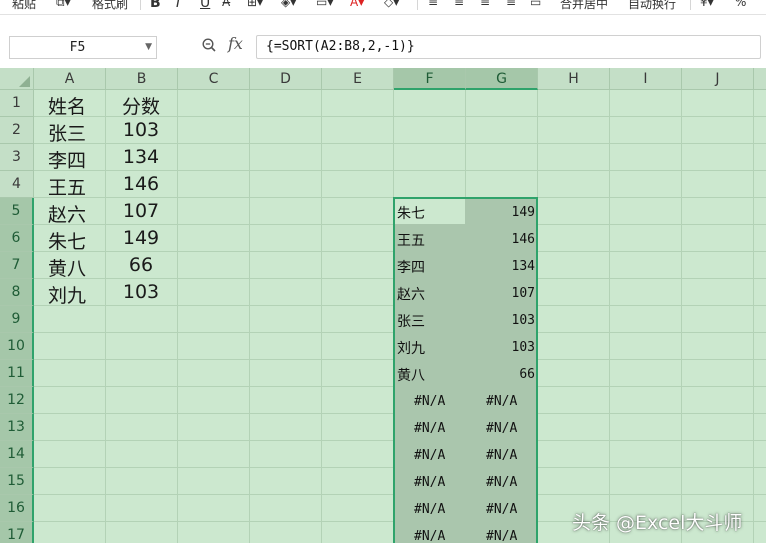 This screenshot has width=766, height=543. Describe the element at coordinates (17, 211) in the screenshot. I see `row-header-5: 5` at that location.